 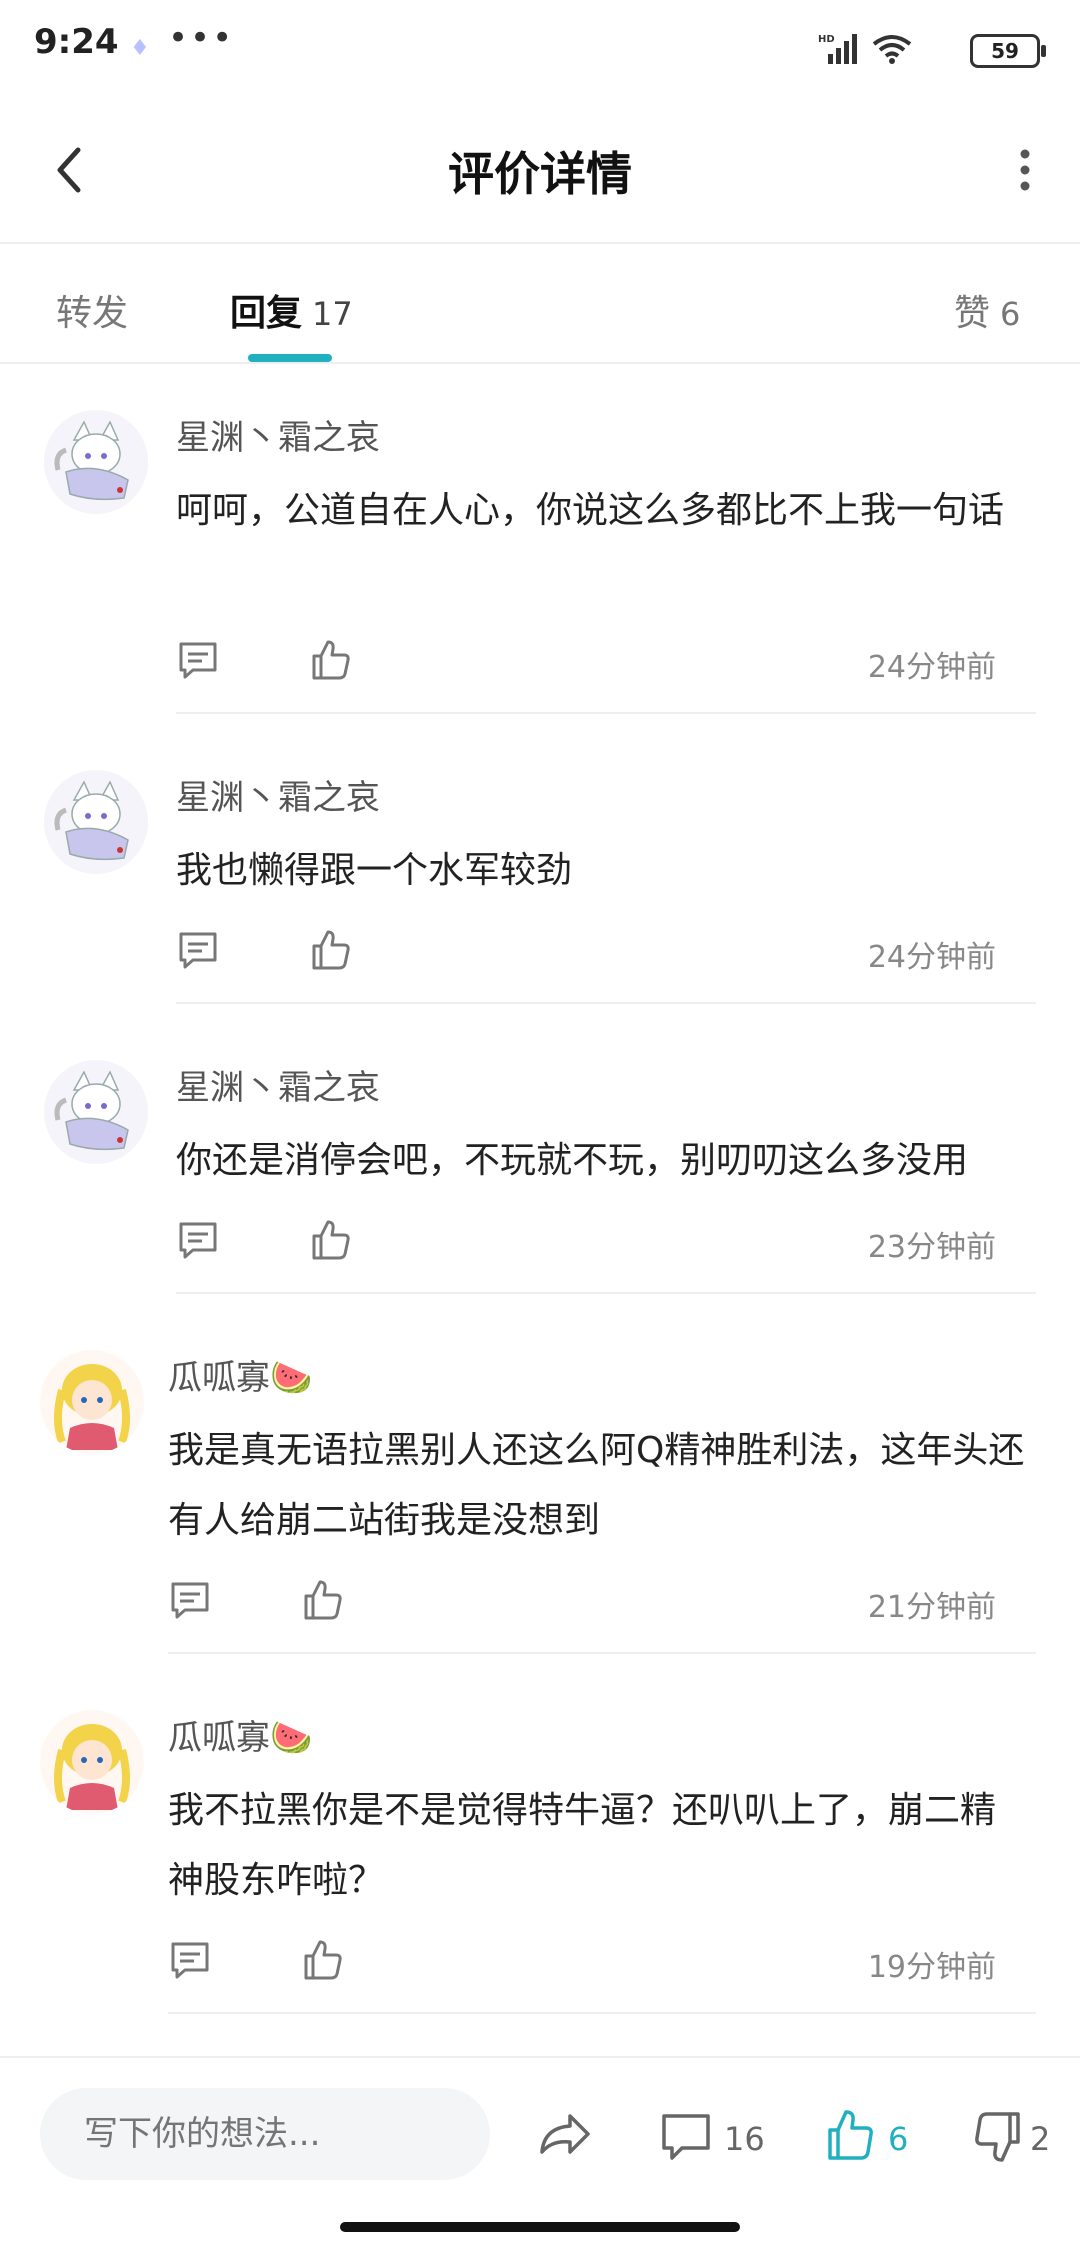 What do you see at coordinates (201, 38) in the screenshot?
I see `status-more-icon: •••` at bounding box center [201, 38].